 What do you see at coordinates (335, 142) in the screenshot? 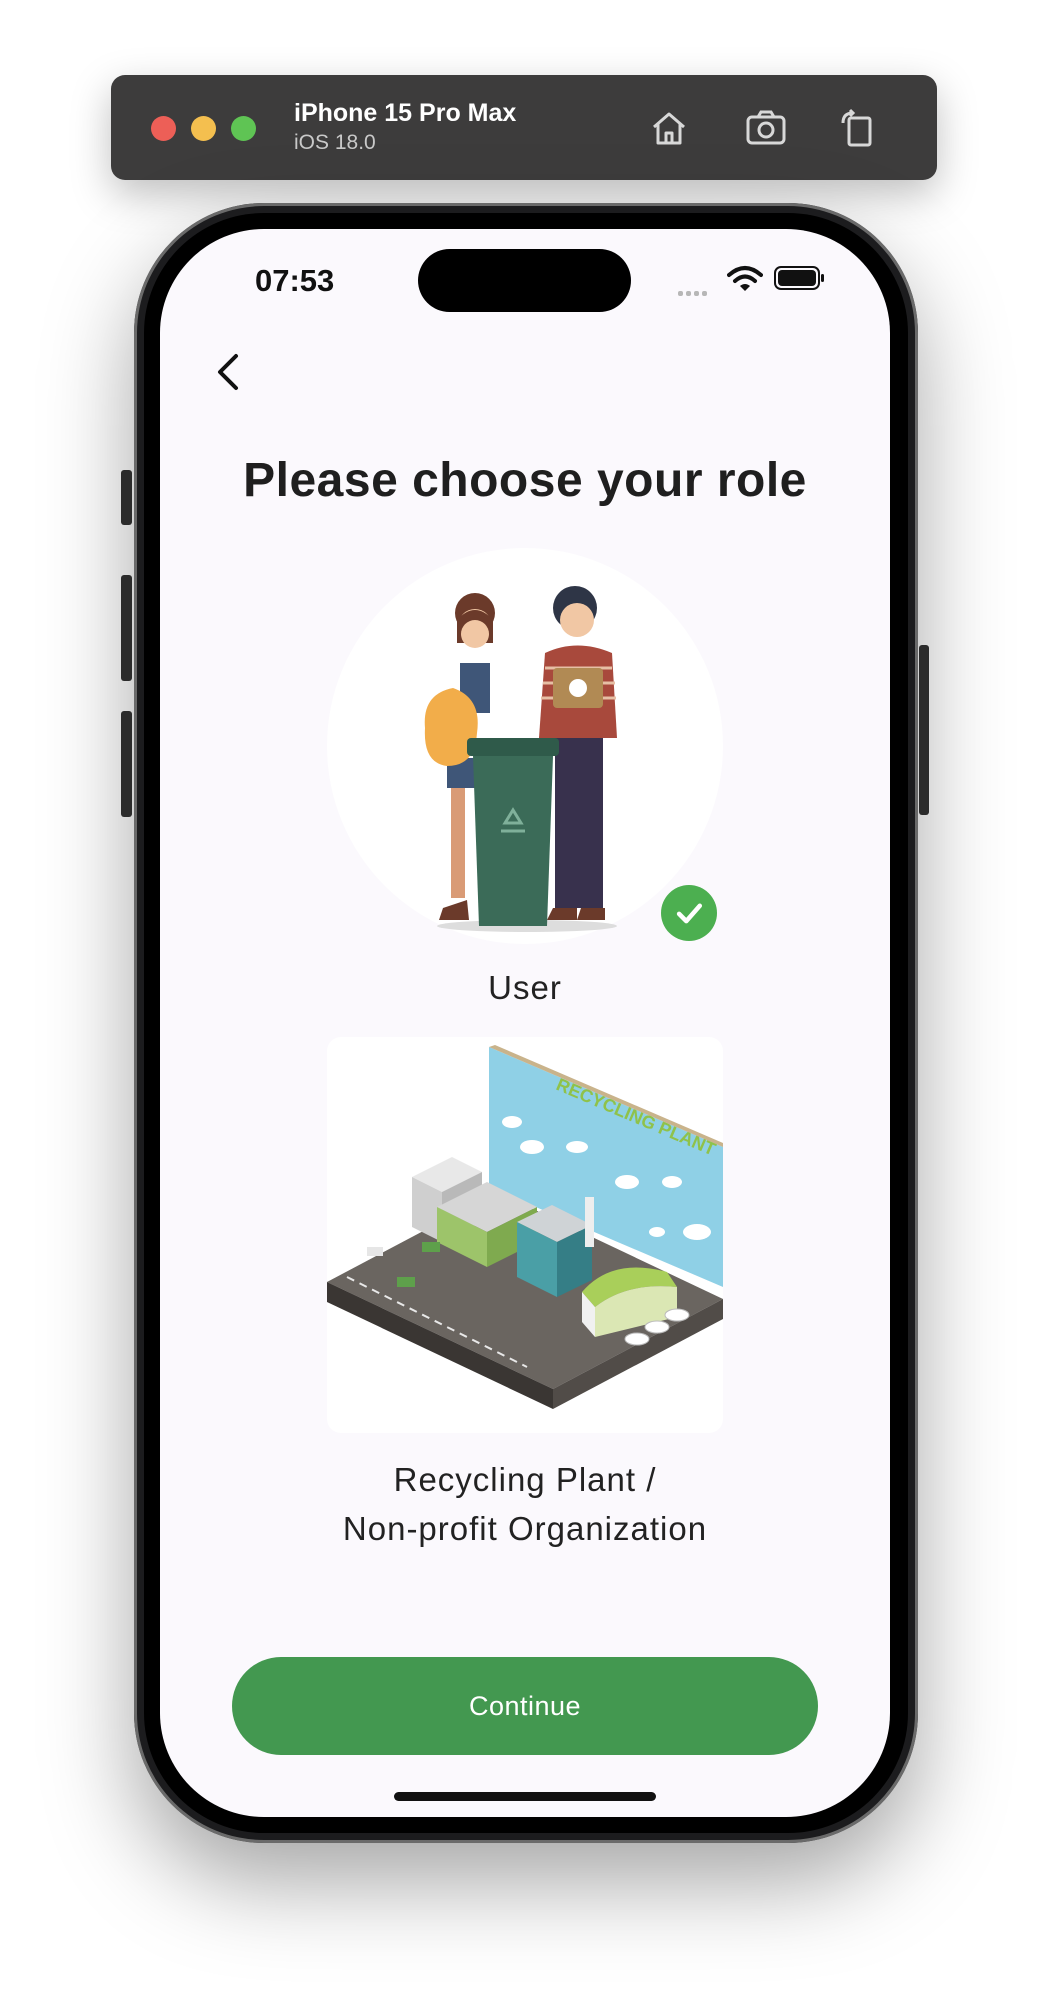
I see `os-version: iOS 18.0` at bounding box center [335, 142].